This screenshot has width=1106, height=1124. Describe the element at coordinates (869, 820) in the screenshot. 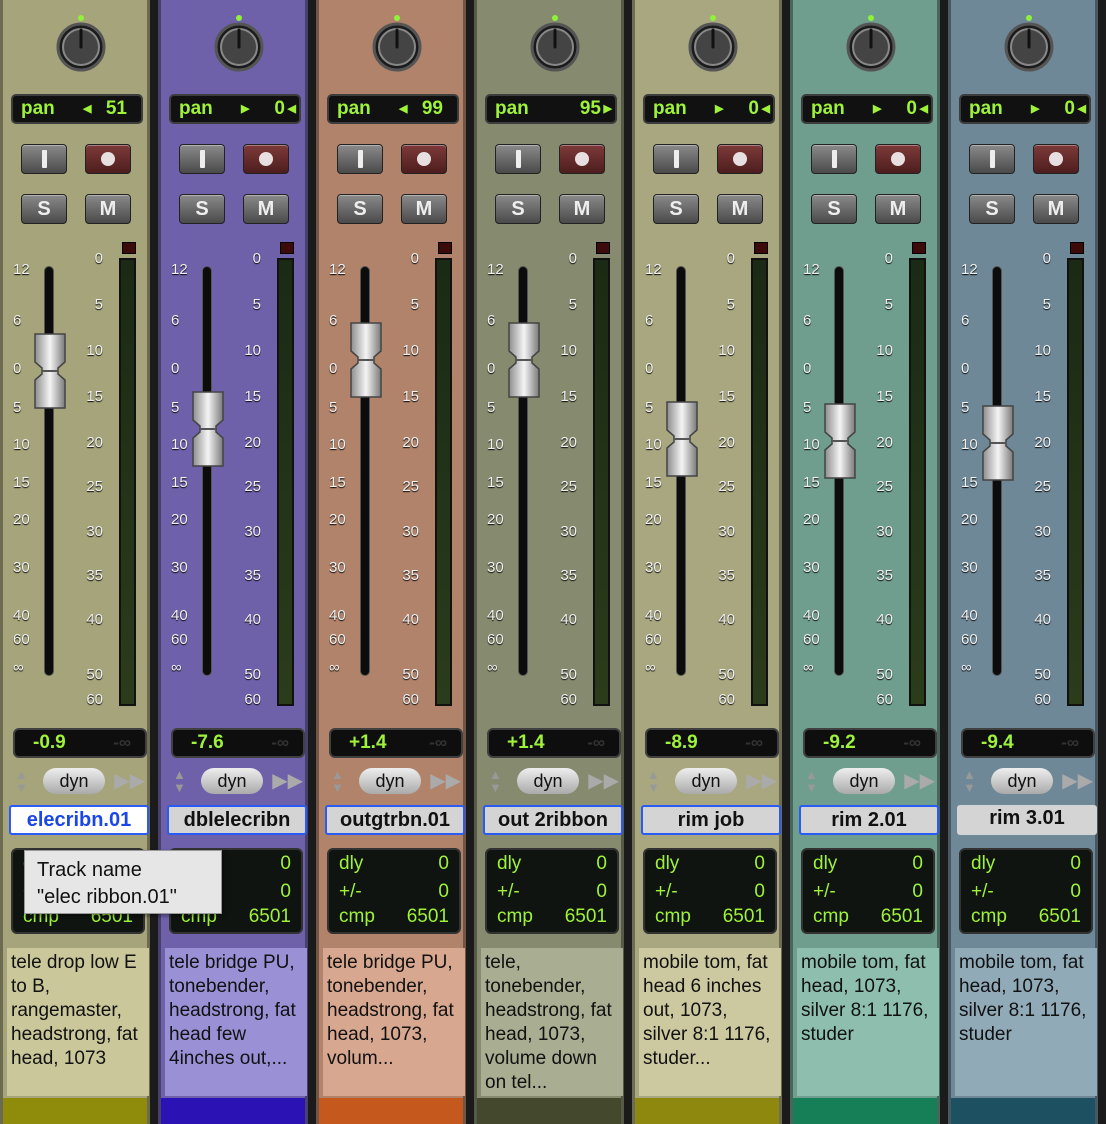

I see `track-name-field: rim 2.01` at that location.